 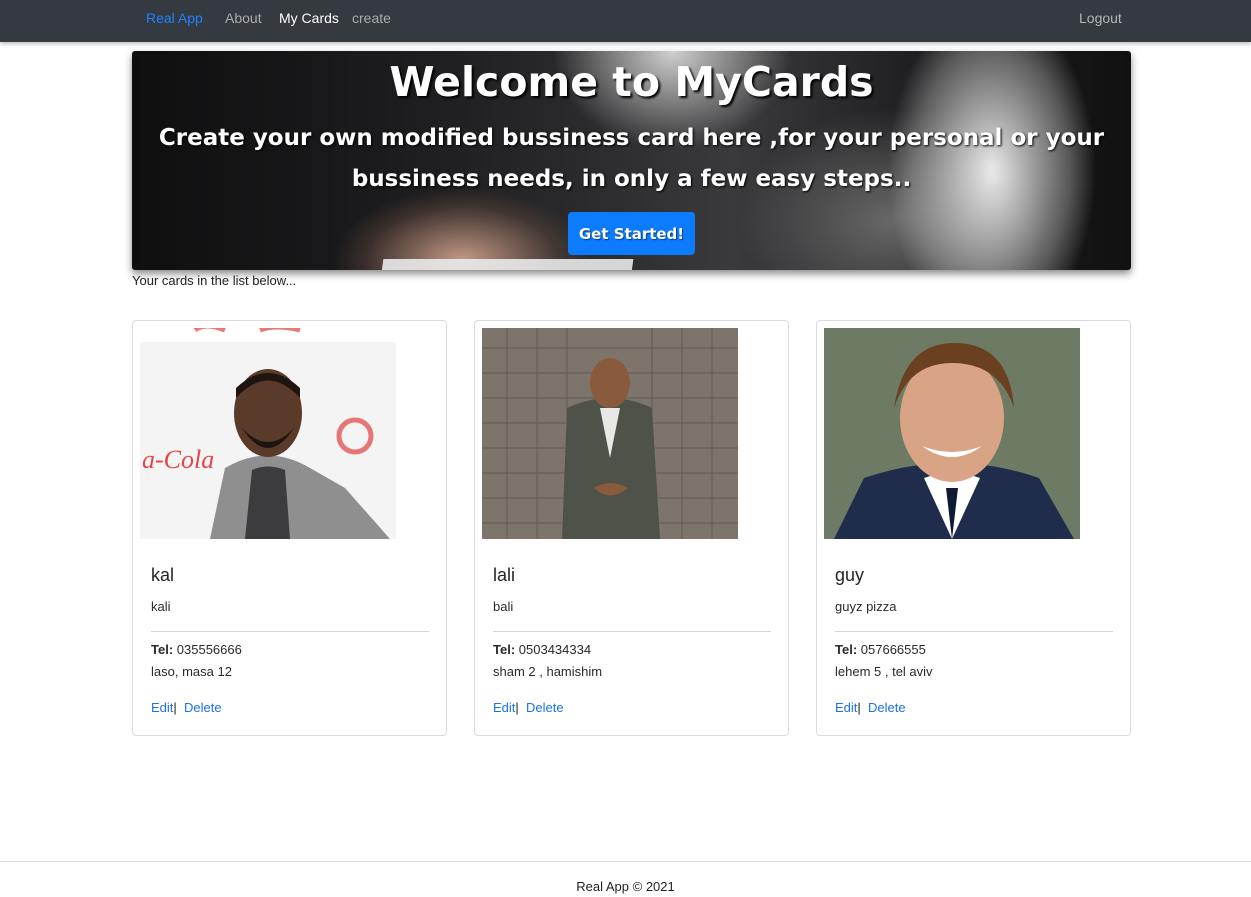 What do you see at coordinates (174, 18) in the screenshot?
I see `nav-brand-link: Real App` at bounding box center [174, 18].